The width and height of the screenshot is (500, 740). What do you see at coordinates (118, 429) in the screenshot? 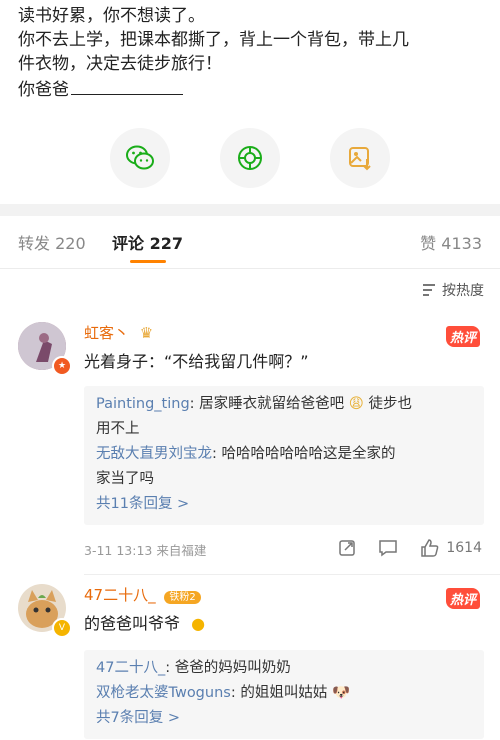
I see `reply-text-end: 用不上` at bounding box center [118, 429].